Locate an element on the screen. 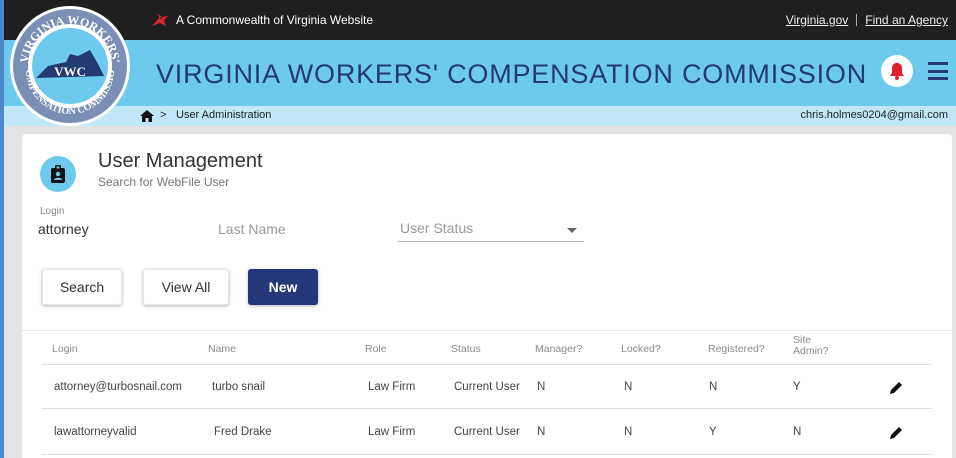  cell-registered: N is located at coordinates (713, 387).